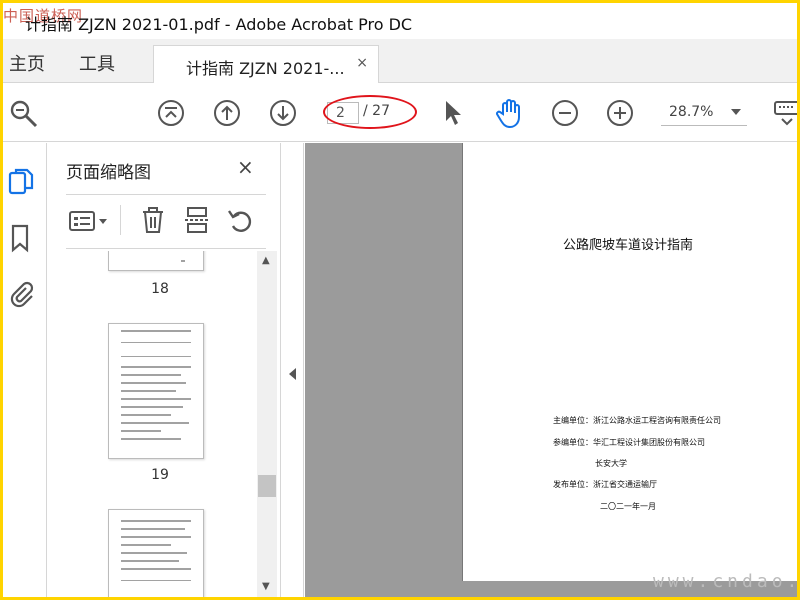  Describe the element at coordinates (160, 289) in the screenshot. I see `thumbnail-label: 18` at that location.